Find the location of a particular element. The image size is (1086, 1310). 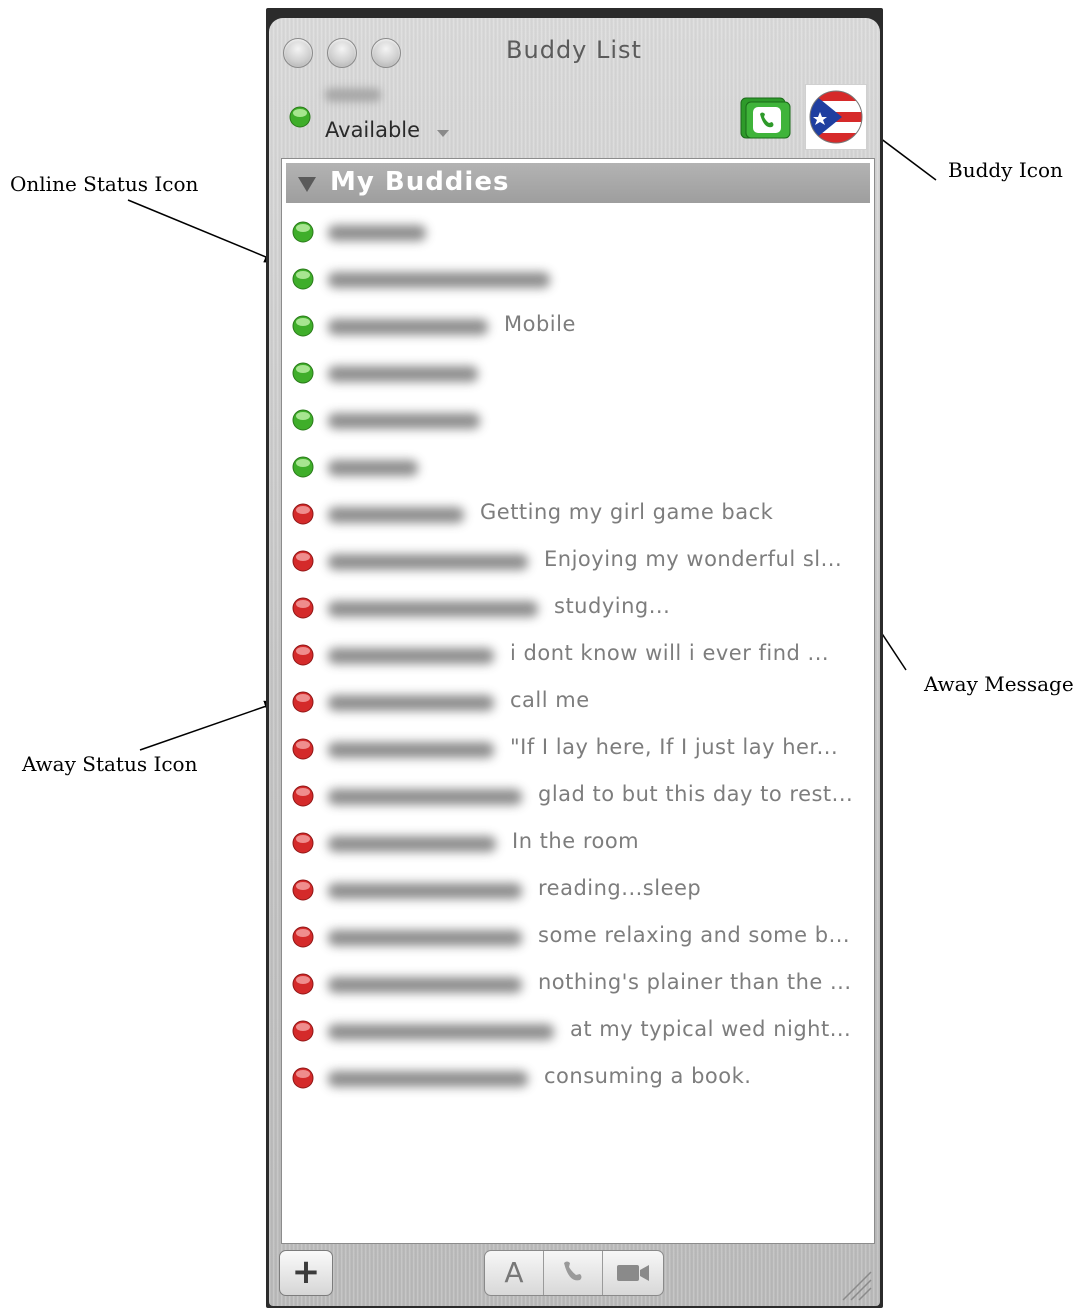

flag-icon is located at coordinates (836, 117).